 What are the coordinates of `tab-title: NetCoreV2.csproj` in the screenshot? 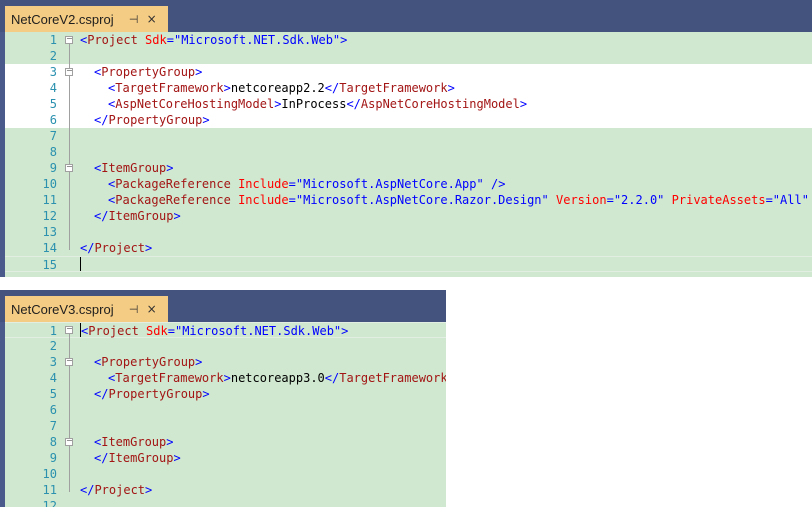 It's located at (62, 19).